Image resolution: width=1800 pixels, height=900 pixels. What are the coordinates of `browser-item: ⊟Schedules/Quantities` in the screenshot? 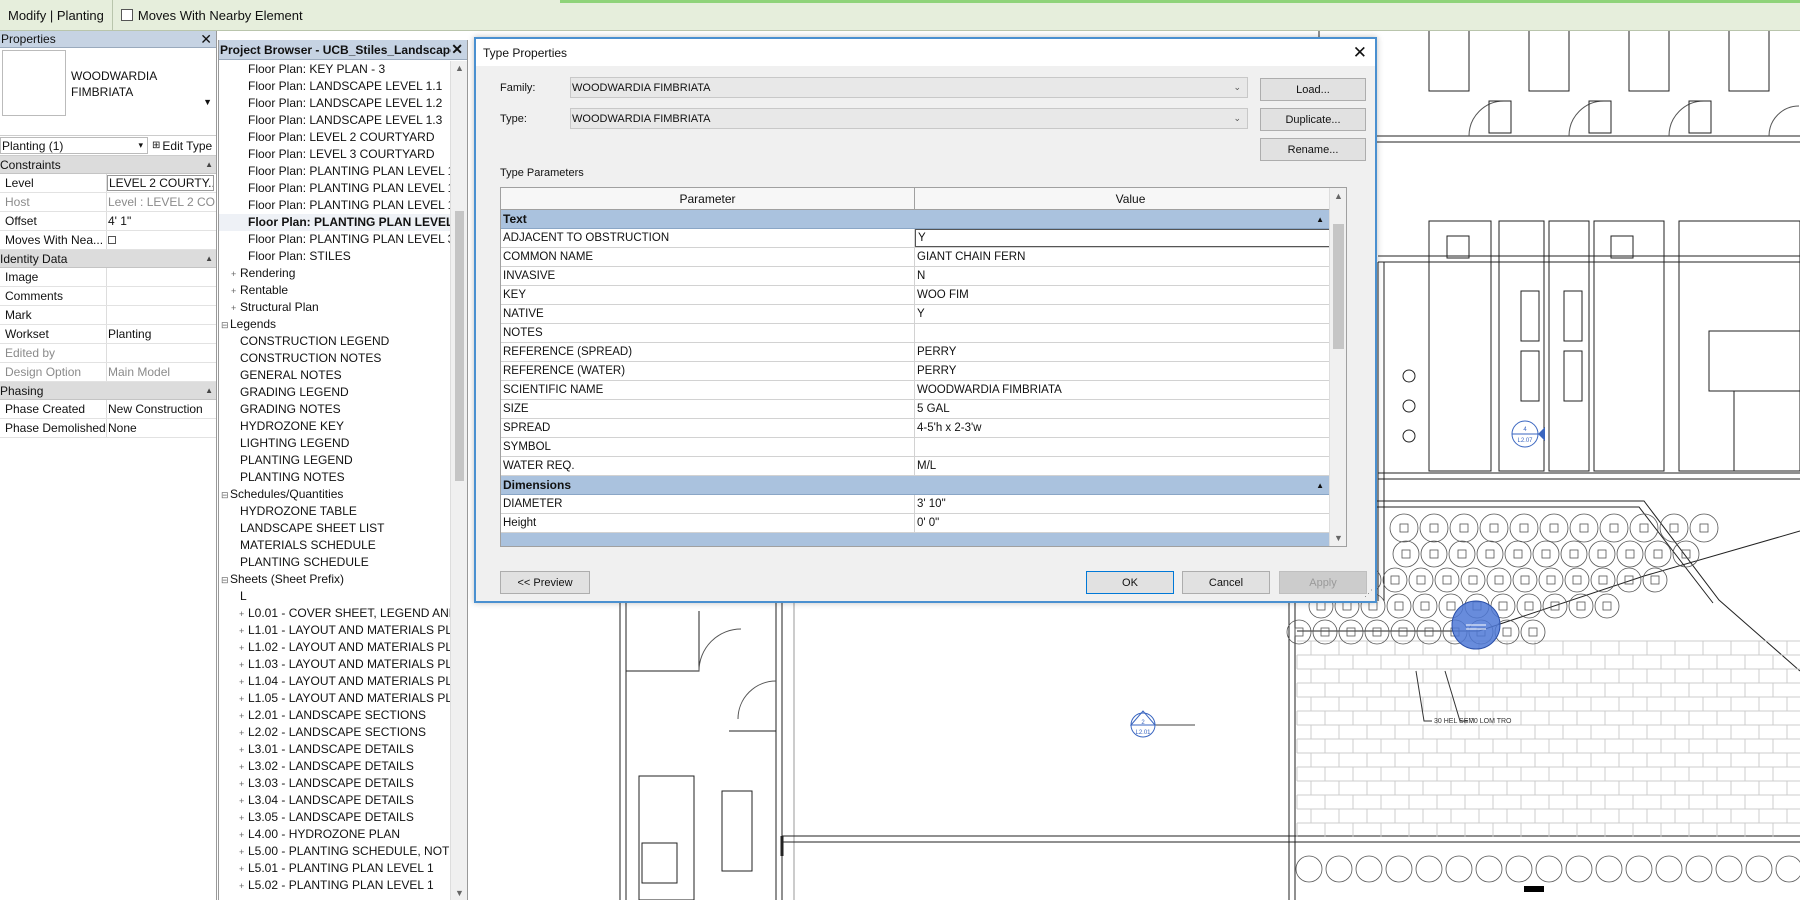 It's located at (335, 494).